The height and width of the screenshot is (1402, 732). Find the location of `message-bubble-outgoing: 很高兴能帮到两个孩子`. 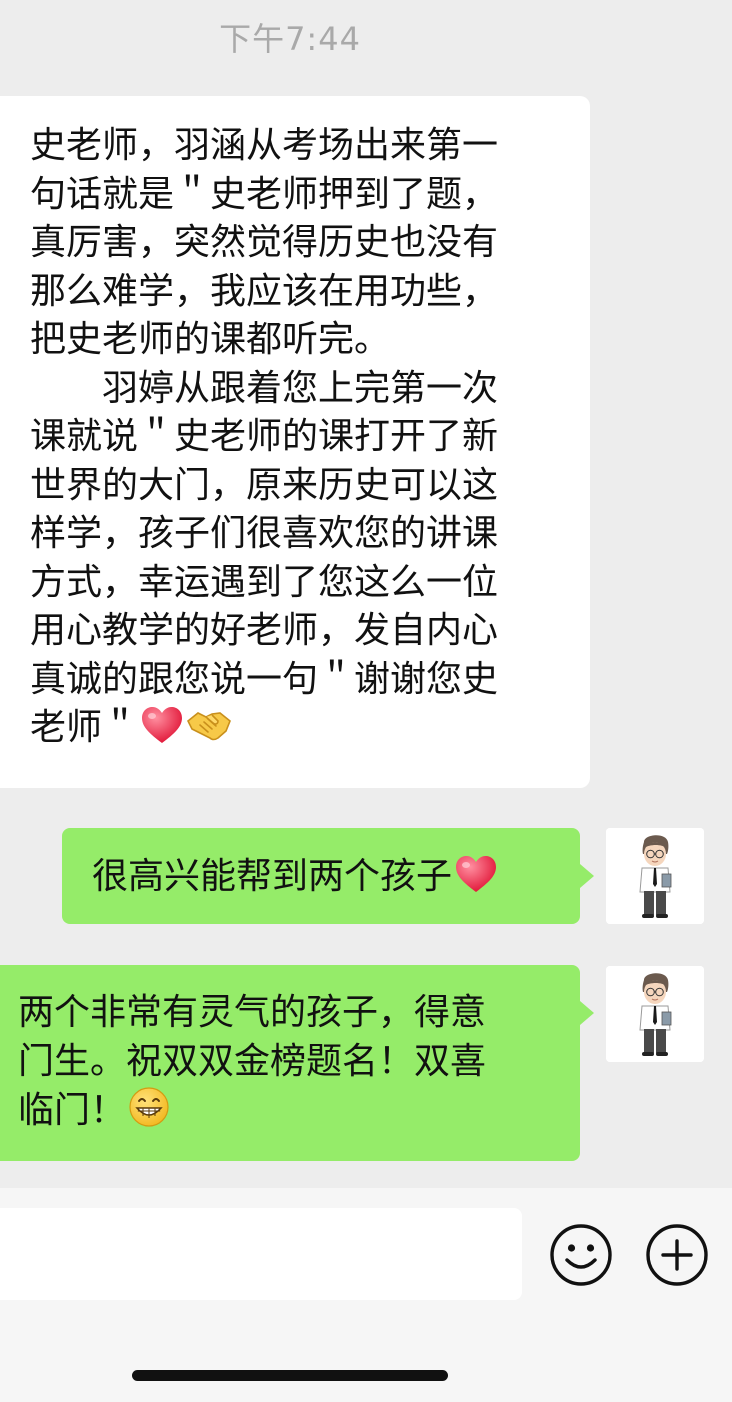

message-bubble-outgoing: 很高兴能帮到两个孩子 is located at coordinates (328, 876).